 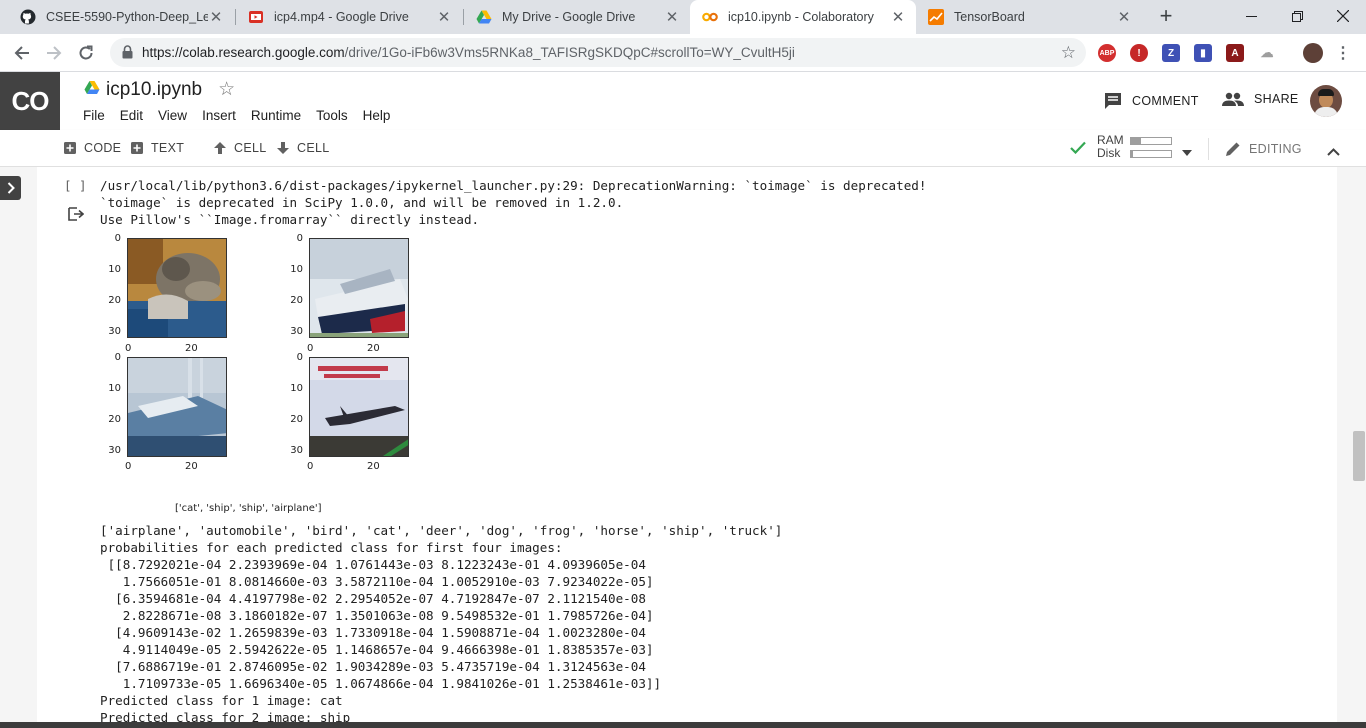 I want to click on new-tab-icon: +, so click(x=1166, y=17).